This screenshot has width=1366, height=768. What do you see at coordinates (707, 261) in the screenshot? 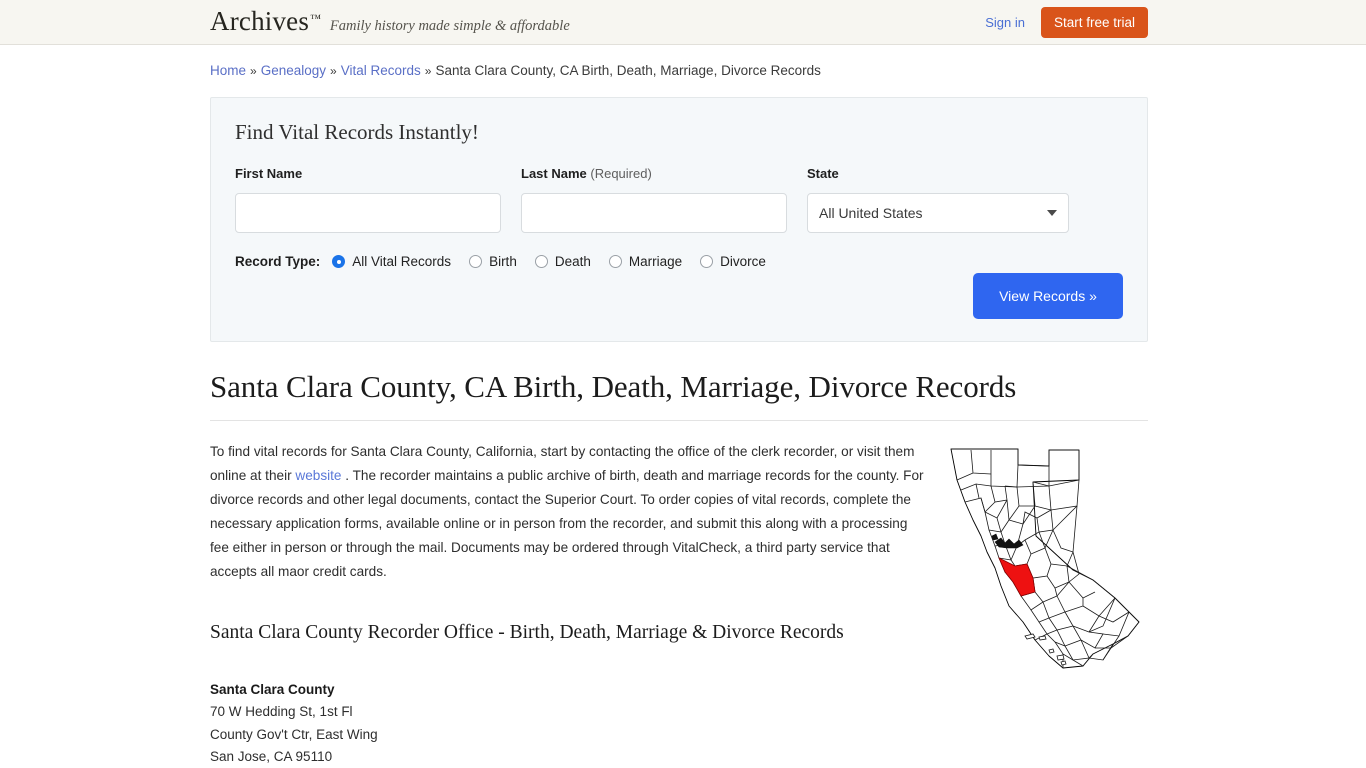
I see `radio-icon-divorce` at bounding box center [707, 261].